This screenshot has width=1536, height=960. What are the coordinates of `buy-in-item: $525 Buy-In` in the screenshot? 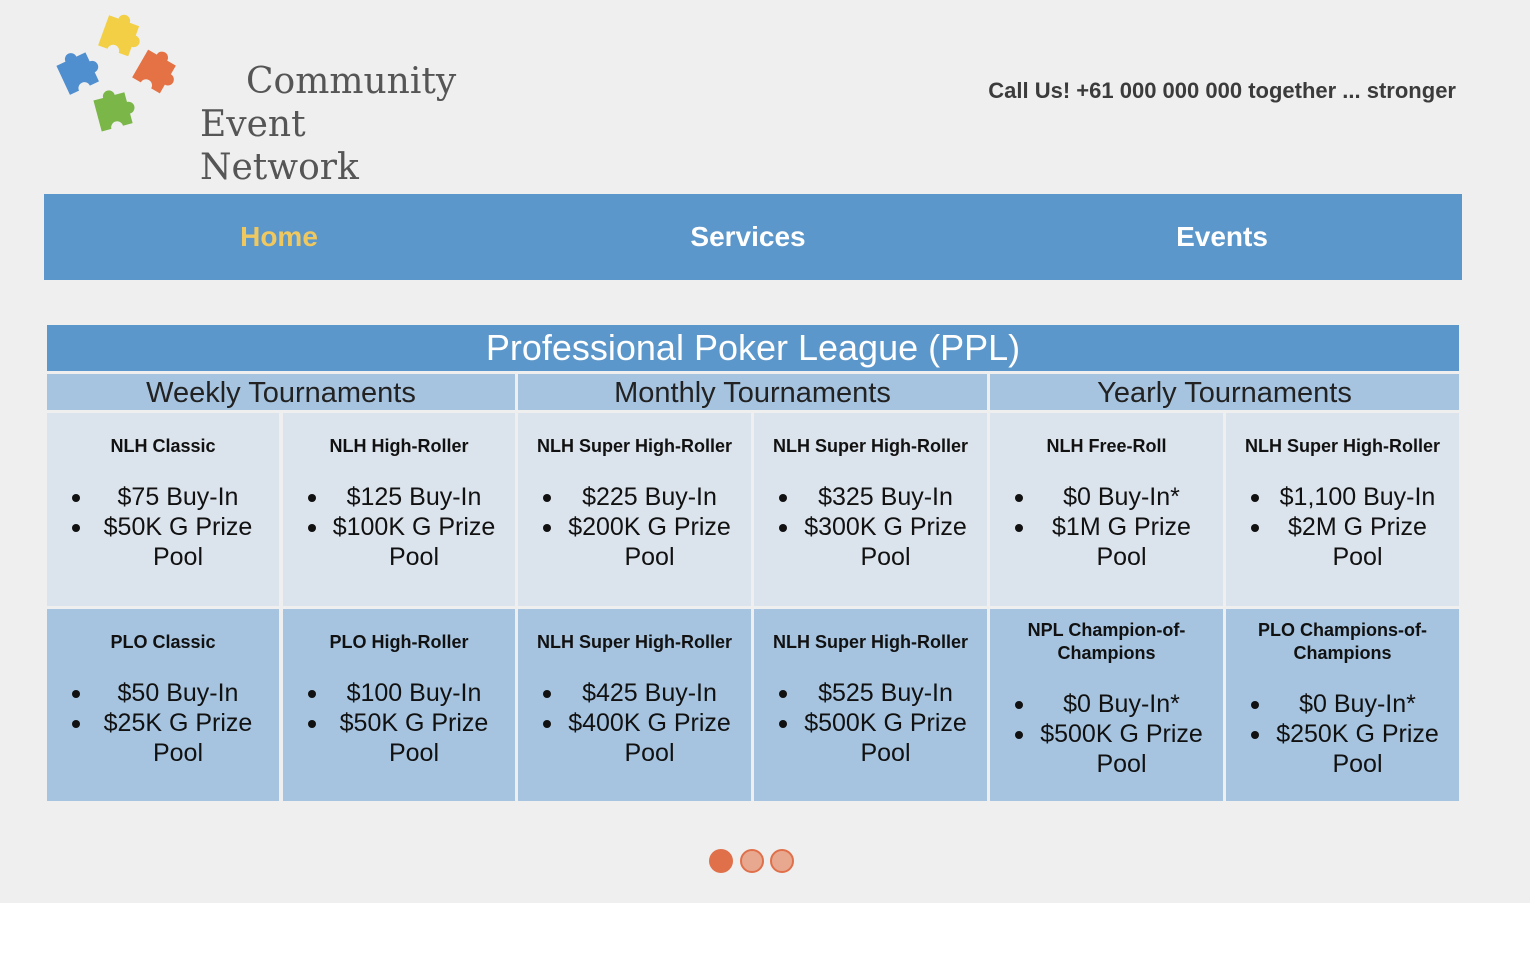 It's located at (878, 693).